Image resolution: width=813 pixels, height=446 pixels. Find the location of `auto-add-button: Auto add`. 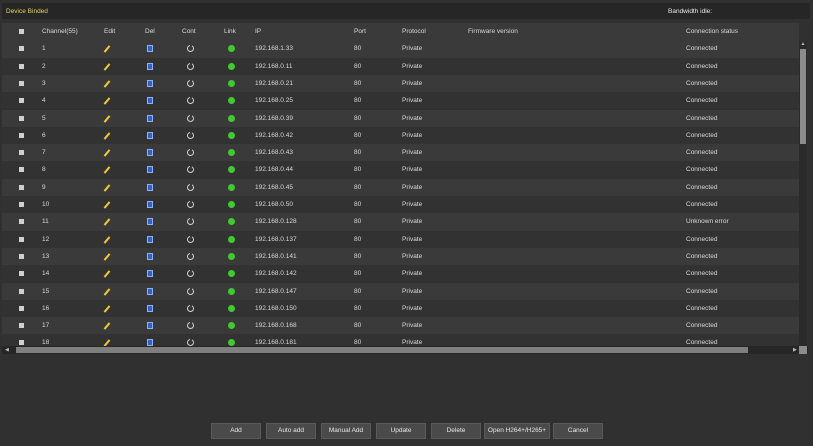

auto-add-button: Auto add is located at coordinates (291, 431).